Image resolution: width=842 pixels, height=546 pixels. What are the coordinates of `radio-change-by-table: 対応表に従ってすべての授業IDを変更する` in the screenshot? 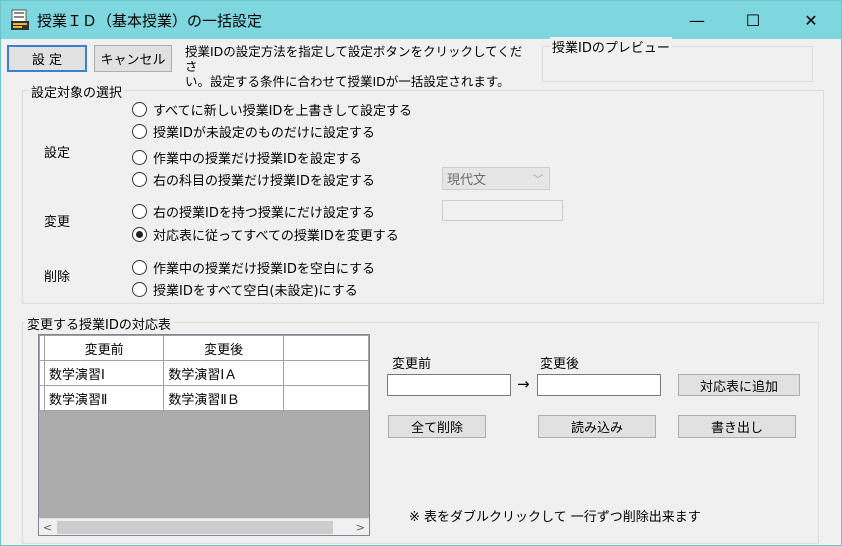 It's located at (265, 234).